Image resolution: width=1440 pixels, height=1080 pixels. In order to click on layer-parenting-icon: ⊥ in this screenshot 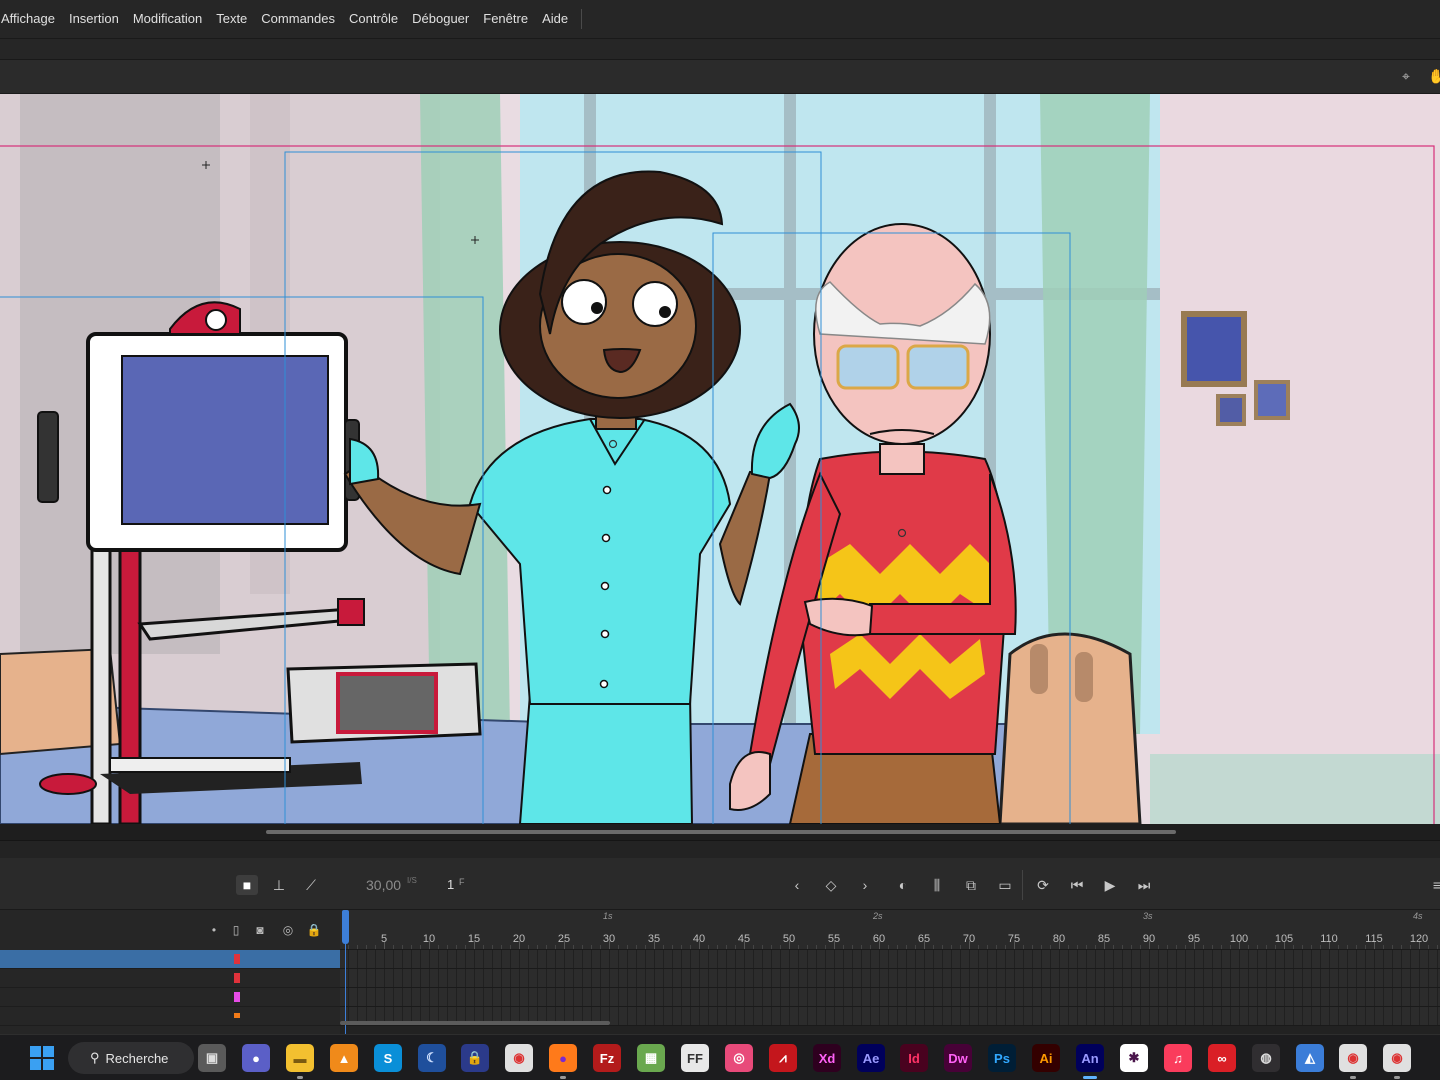, I will do `click(279, 885)`.